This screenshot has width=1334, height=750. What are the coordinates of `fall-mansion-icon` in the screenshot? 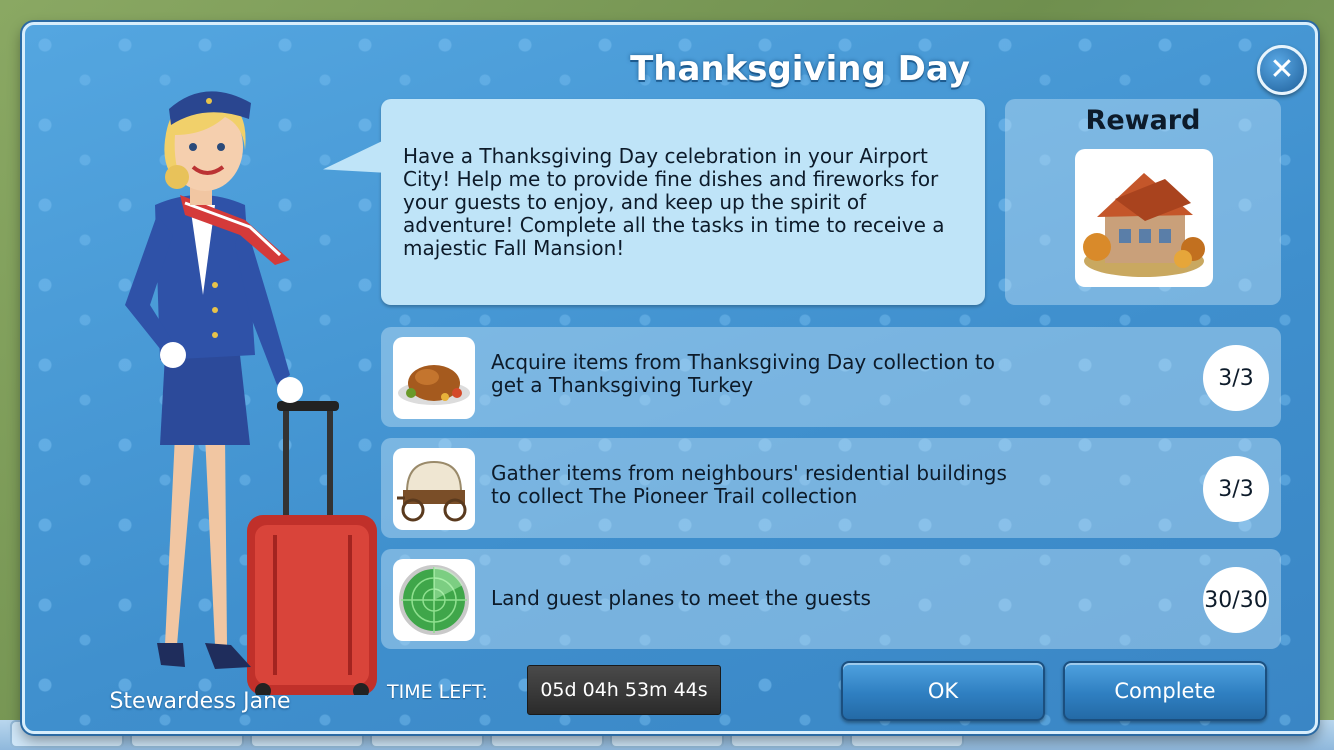 It's located at (1144, 225).